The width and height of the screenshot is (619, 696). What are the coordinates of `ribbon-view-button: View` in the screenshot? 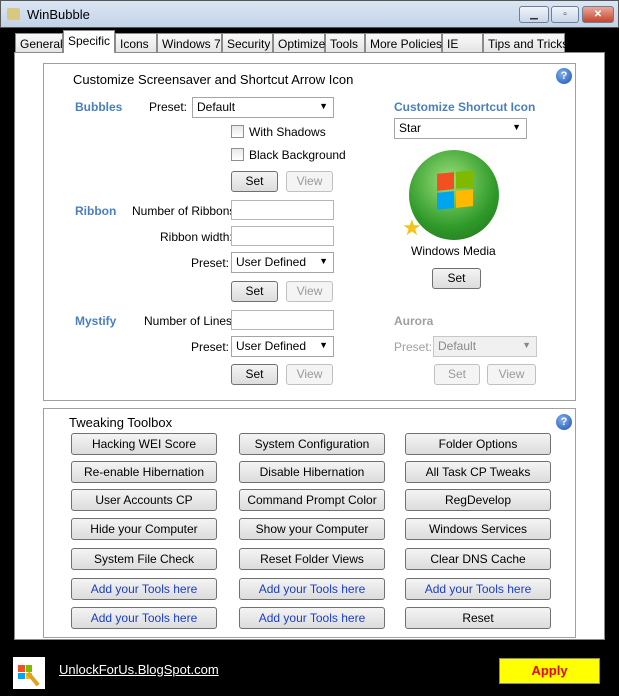 It's located at (309, 291).